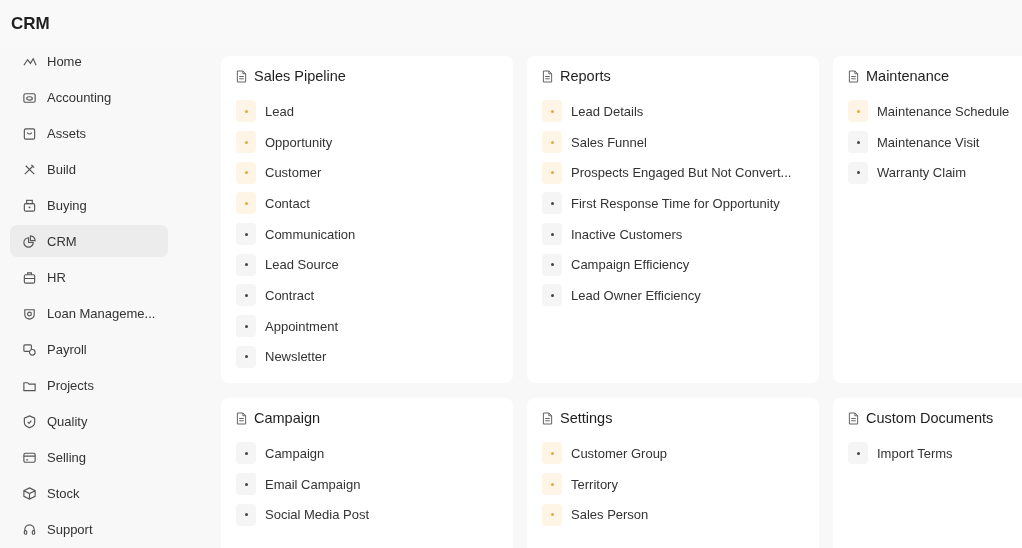 The height and width of the screenshot is (548, 1022). I want to click on link-item: Customer Group, so click(679, 453).